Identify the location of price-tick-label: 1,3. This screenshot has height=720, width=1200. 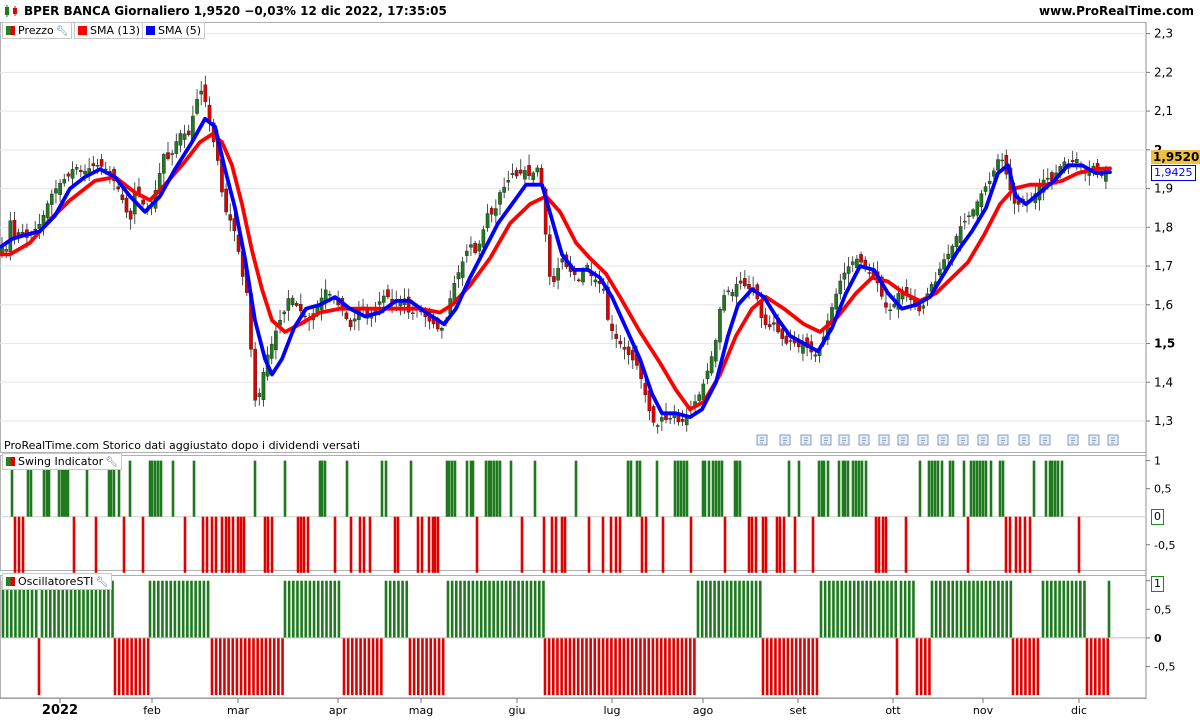
(1163, 421).